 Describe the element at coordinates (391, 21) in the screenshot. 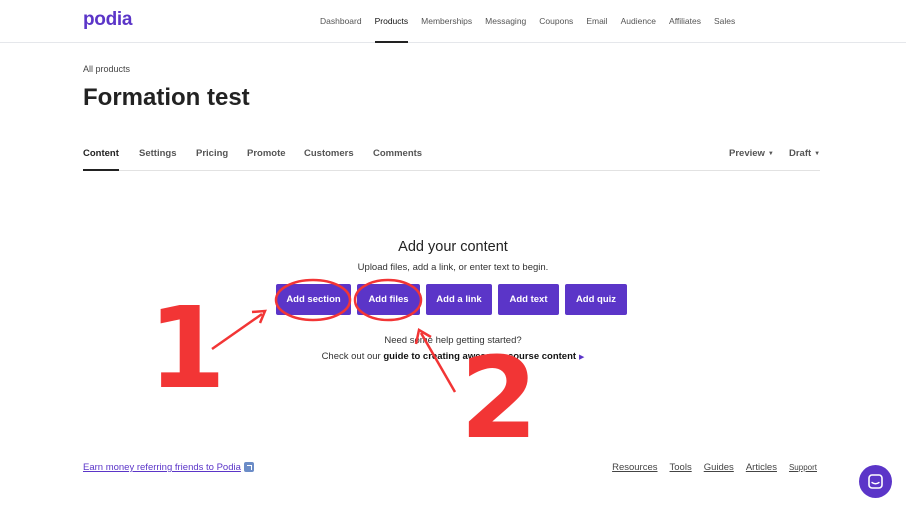

I see `nav-products: Products` at that location.